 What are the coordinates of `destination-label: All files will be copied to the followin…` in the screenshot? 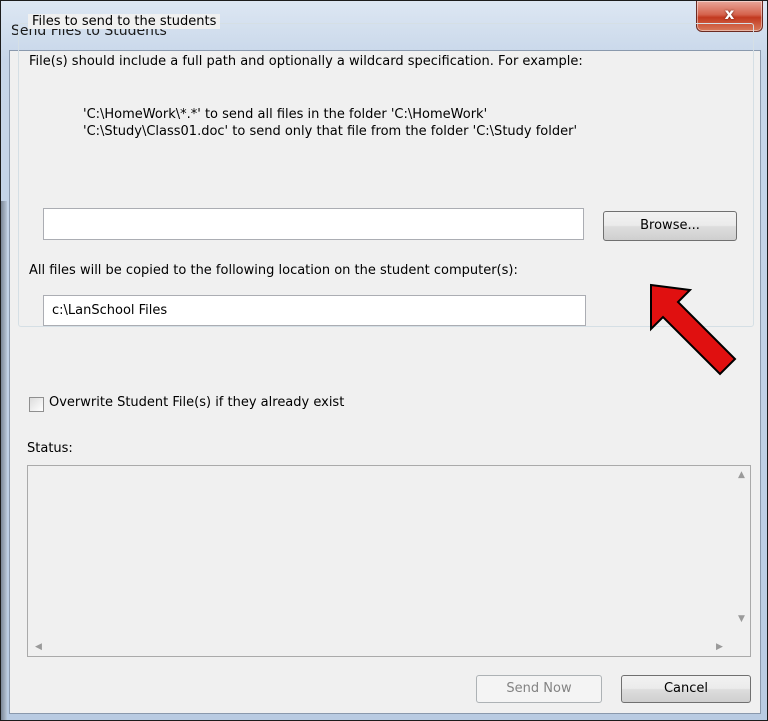 It's located at (273, 270).